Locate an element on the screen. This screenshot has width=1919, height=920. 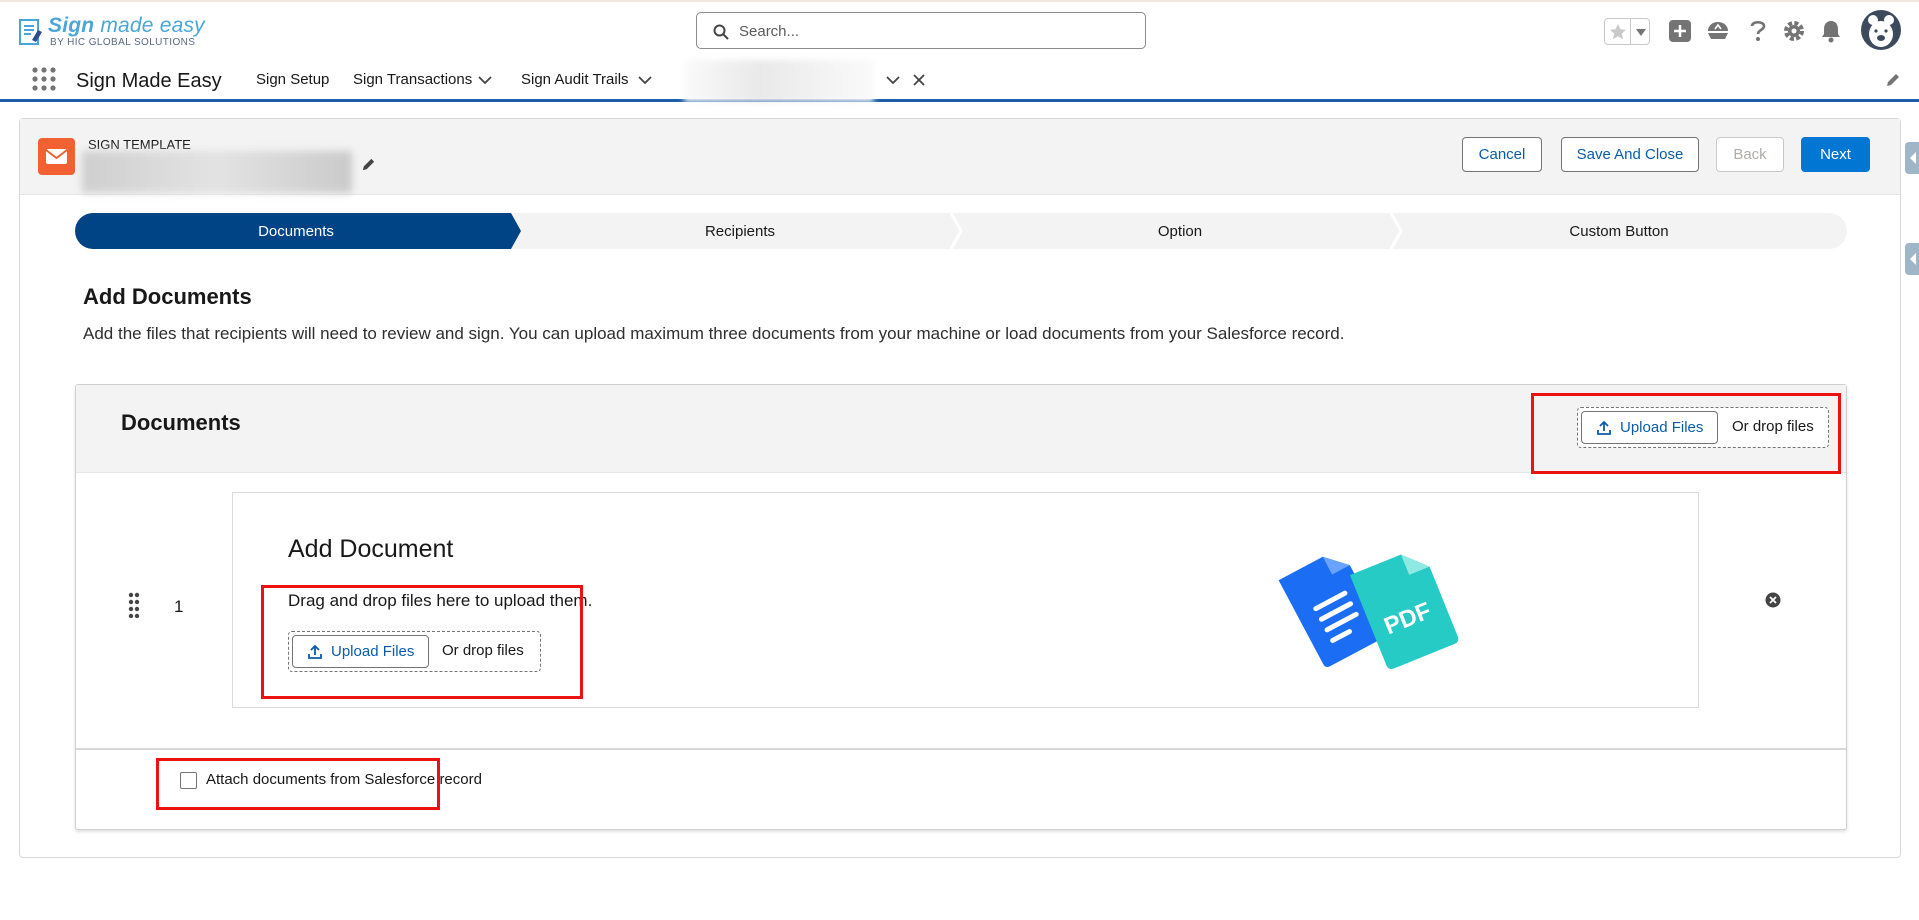
help-icon is located at coordinates (1758, 31).